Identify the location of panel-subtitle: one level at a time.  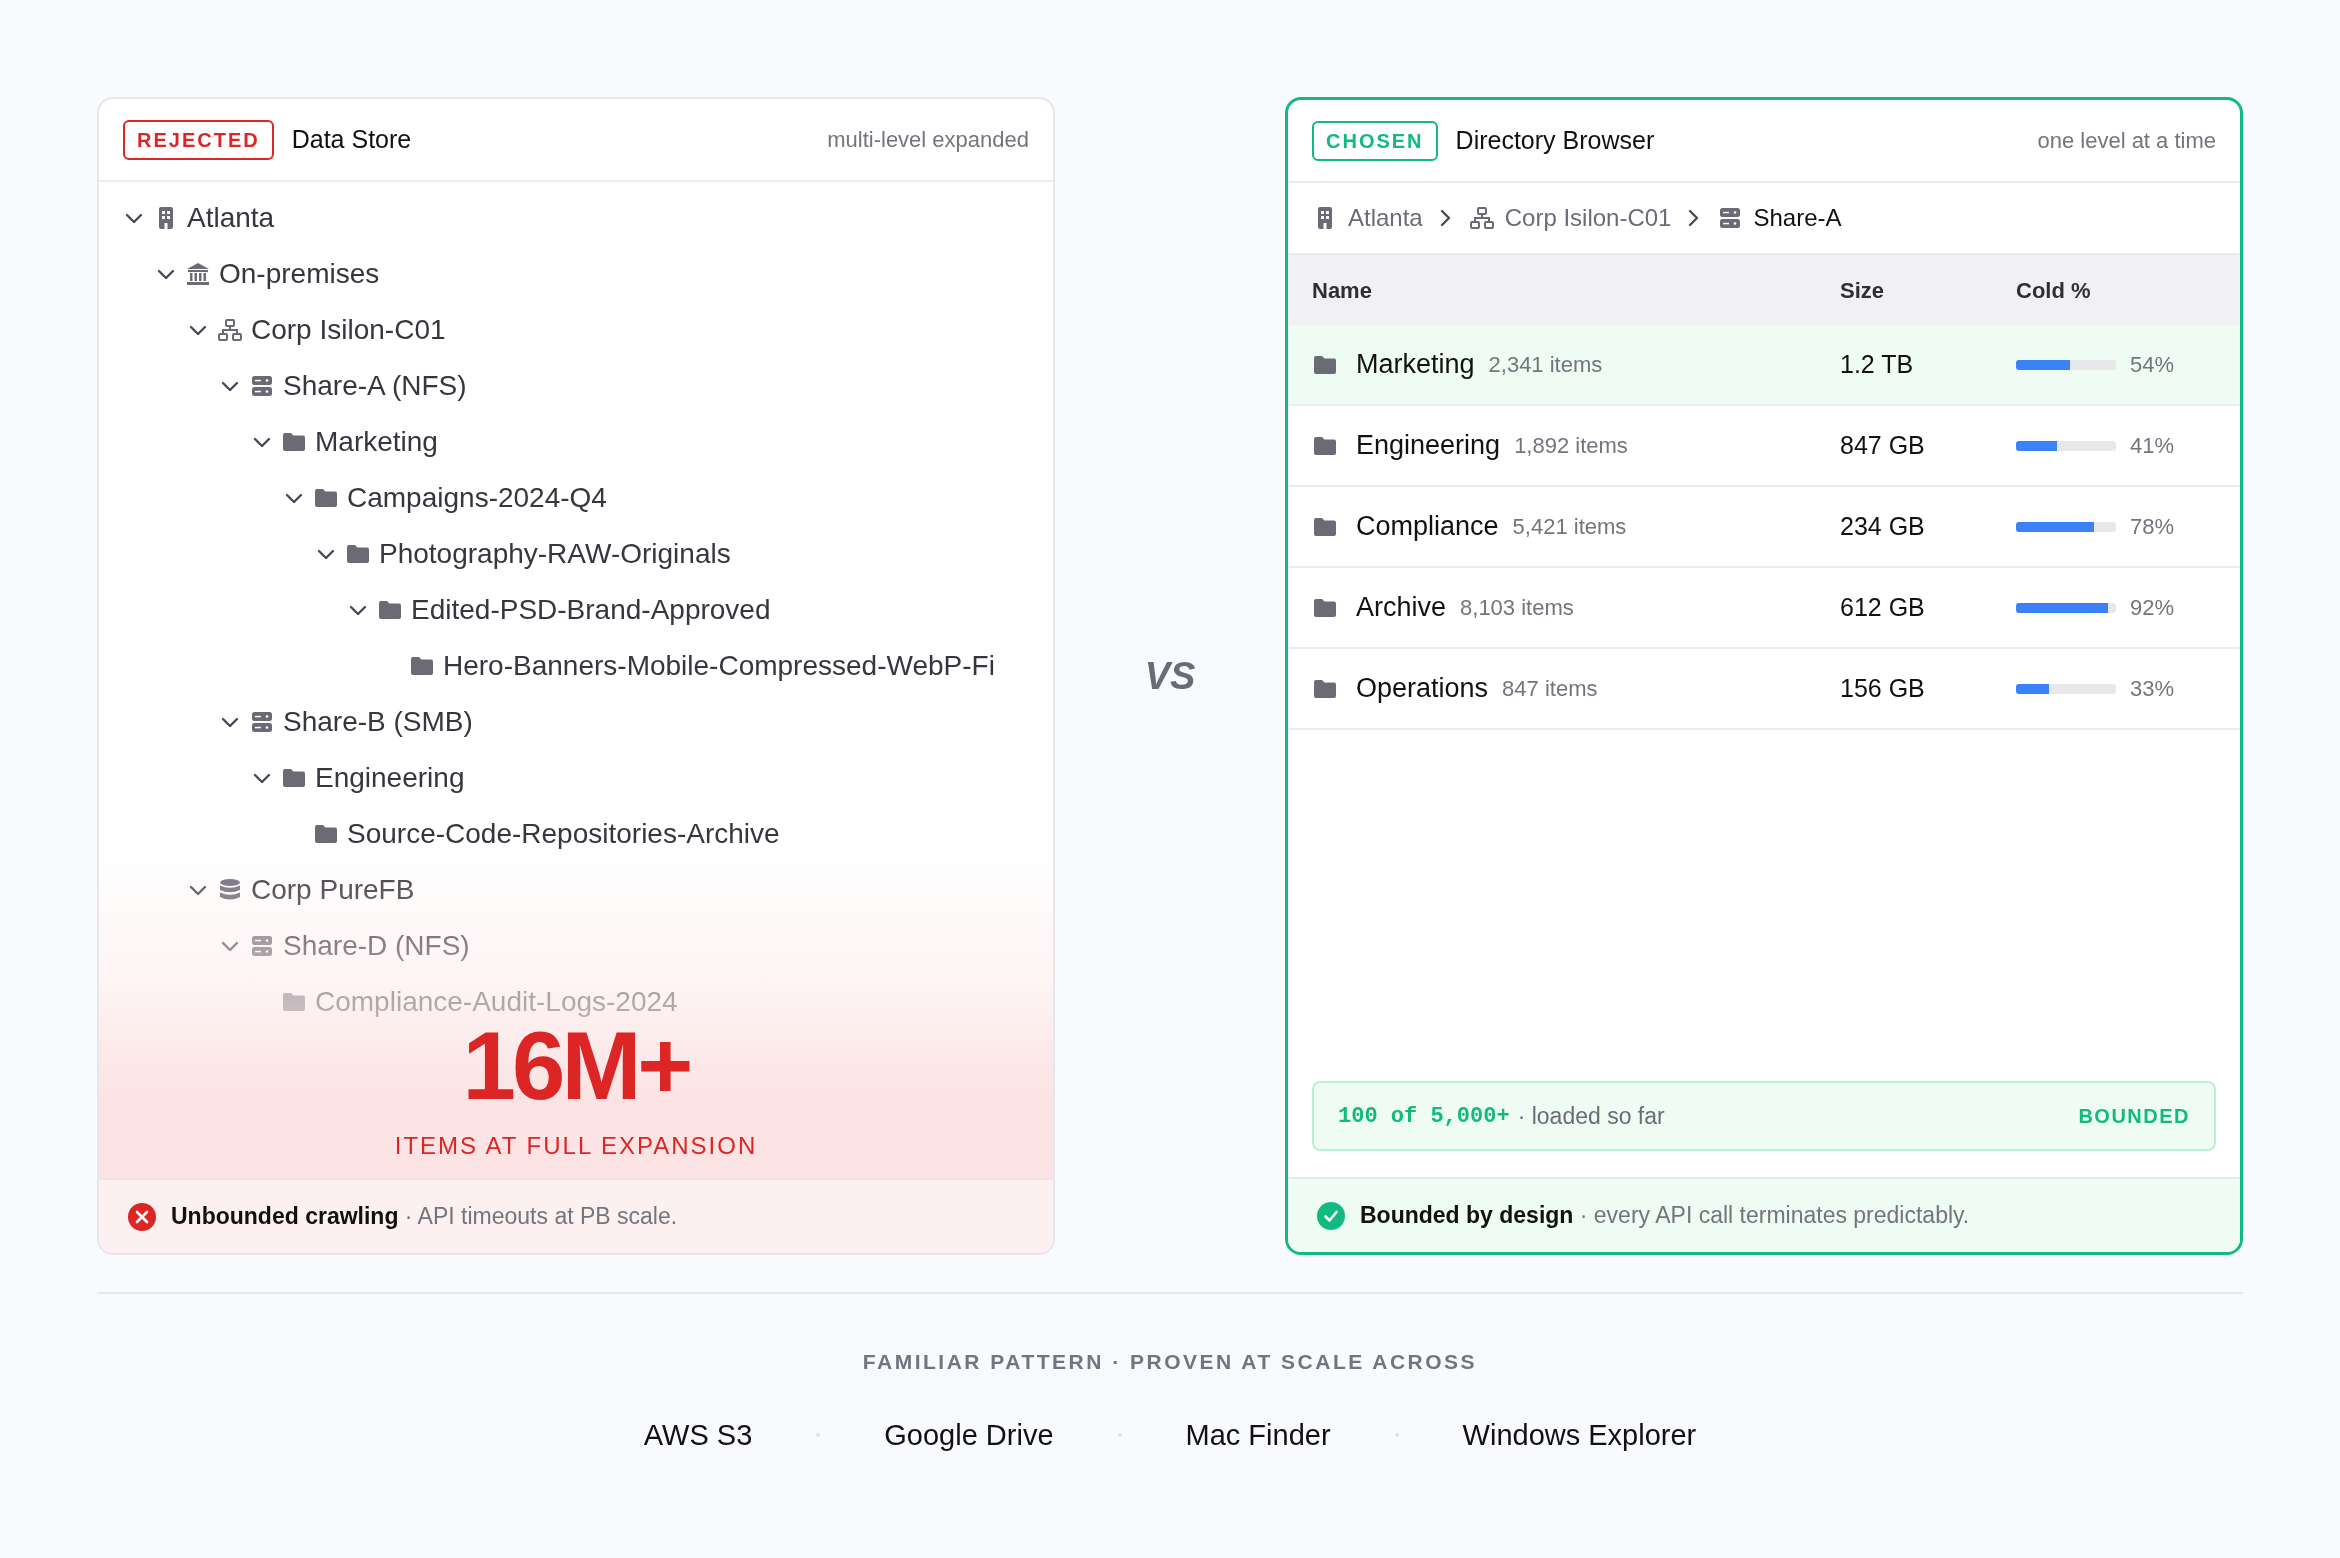
(2126, 141).